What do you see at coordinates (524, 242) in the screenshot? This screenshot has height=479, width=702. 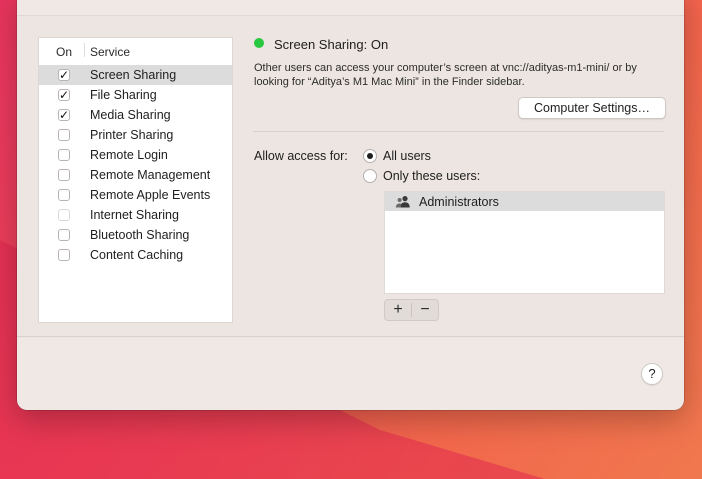 I see `users-list: Administrators` at bounding box center [524, 242].